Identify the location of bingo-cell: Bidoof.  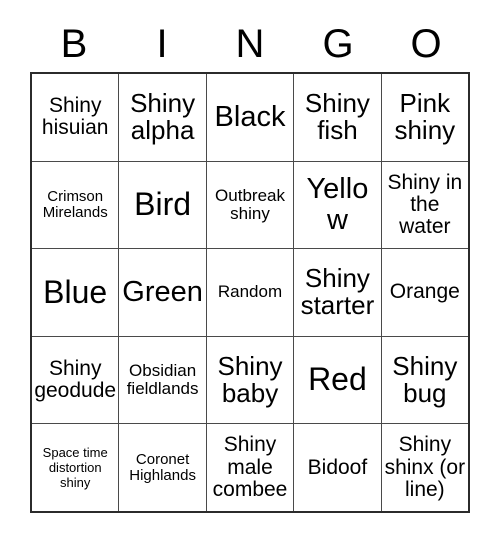
(338, 467).